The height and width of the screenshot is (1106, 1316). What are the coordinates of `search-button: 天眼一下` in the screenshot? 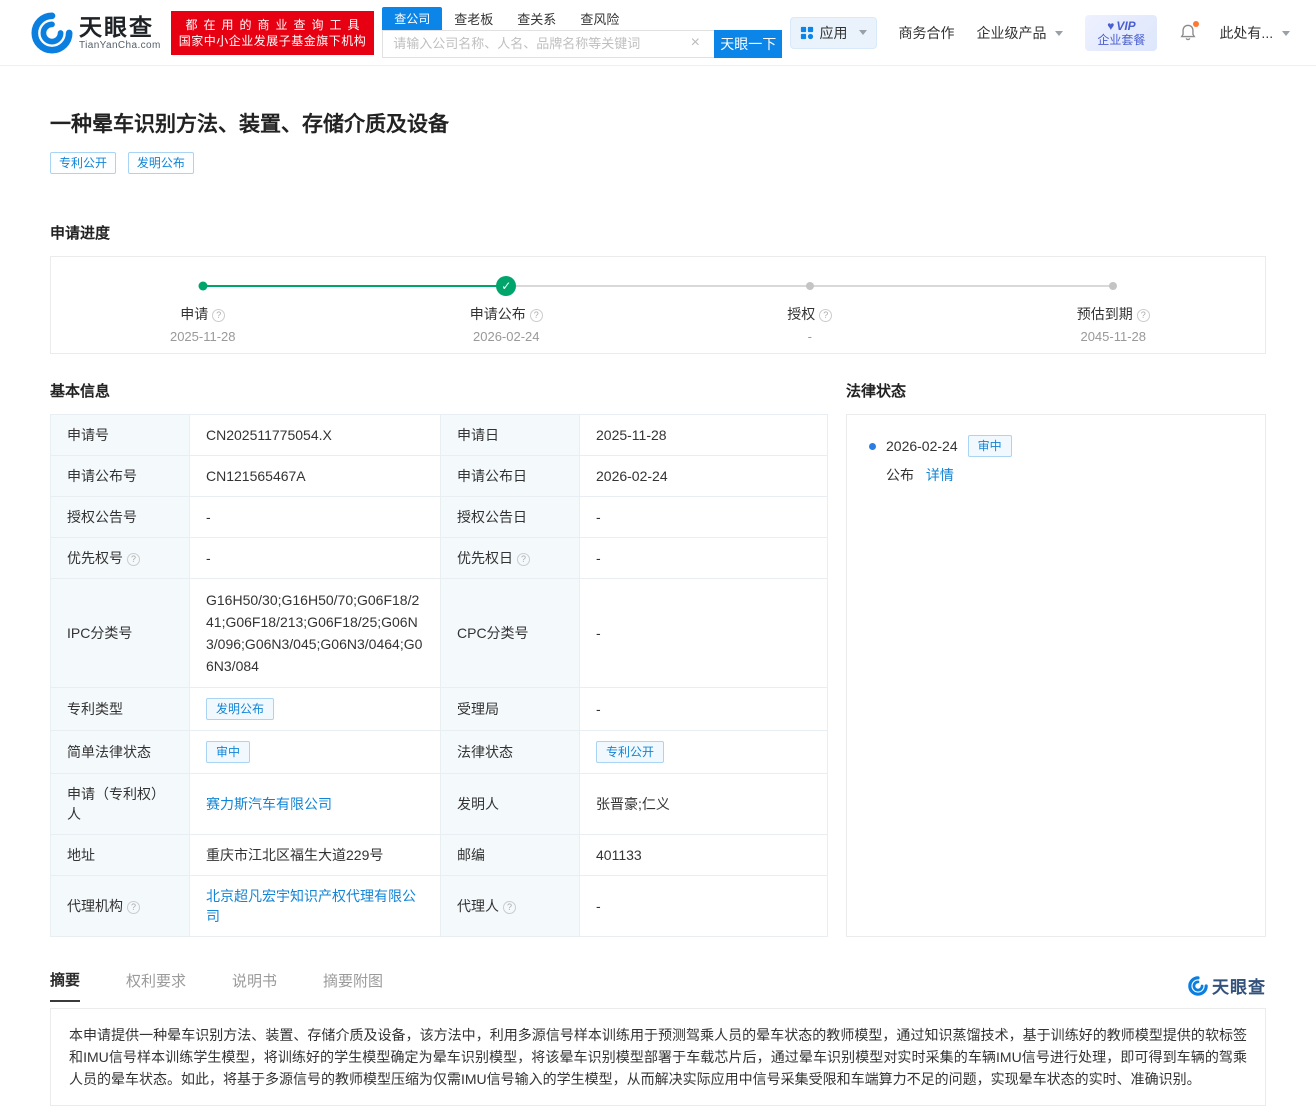 It's located at (748, 43).